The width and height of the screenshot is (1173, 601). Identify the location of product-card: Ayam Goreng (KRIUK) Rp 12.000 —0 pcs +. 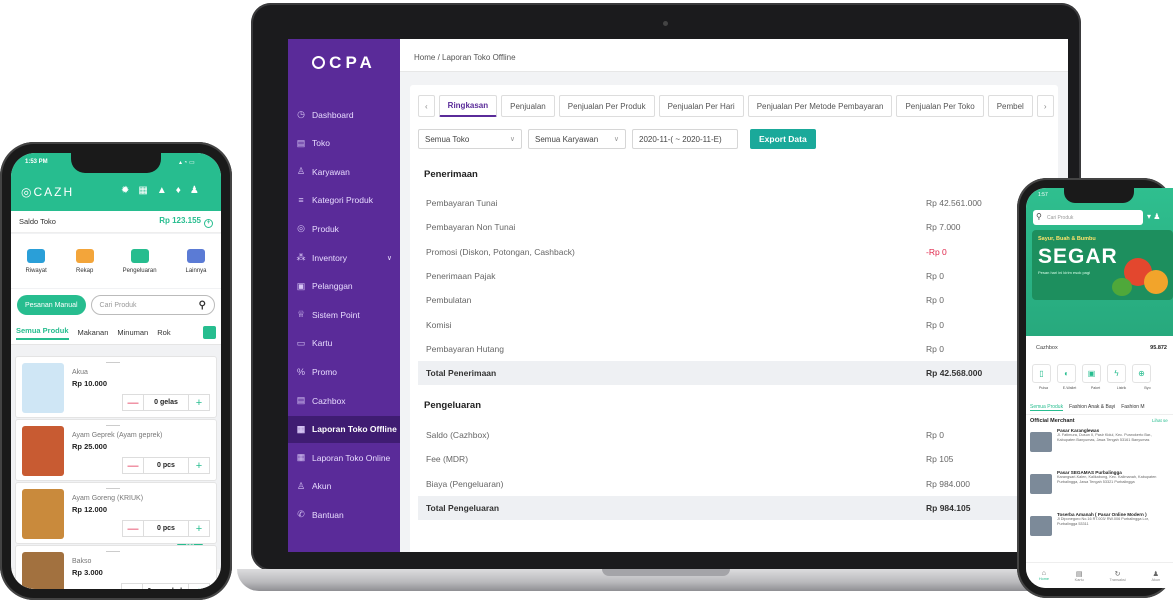
(116, 513).